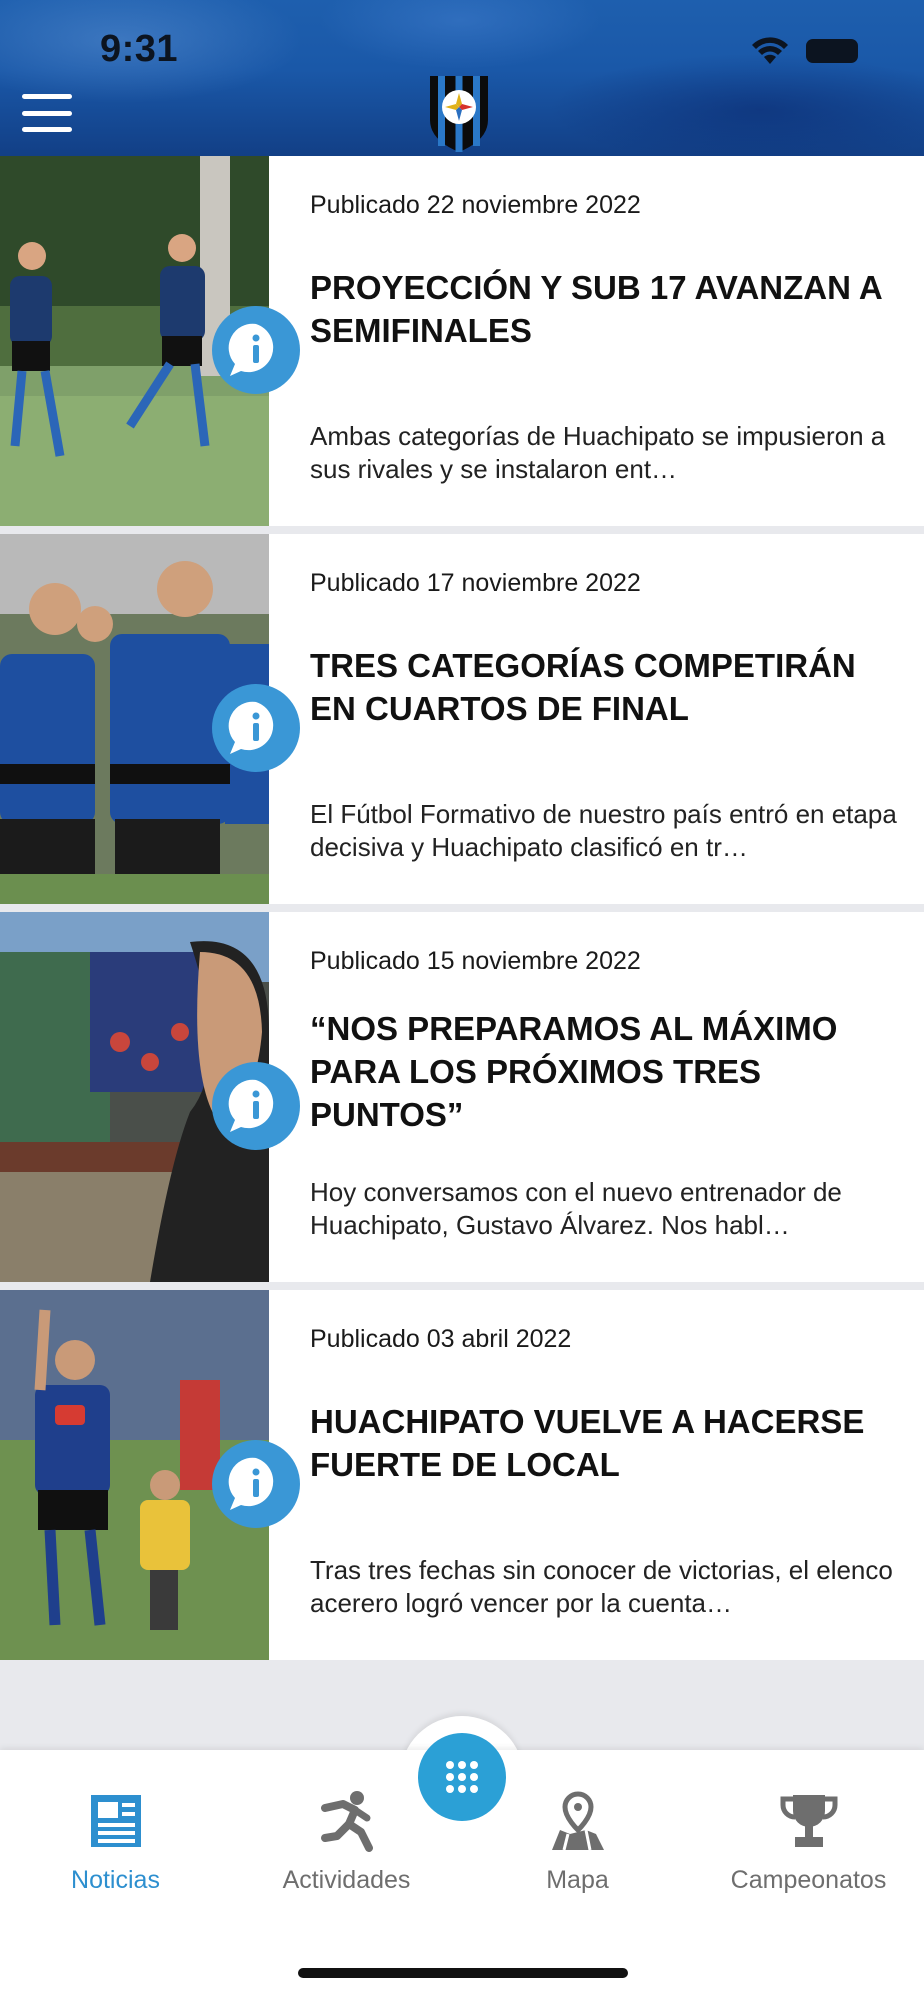 The height and width of the screenshot is (2000, 924). What do you see at coordinates (577, 1821) in the screenshot?
I see `map-pin-icon` at bounding box center [577, 1821].